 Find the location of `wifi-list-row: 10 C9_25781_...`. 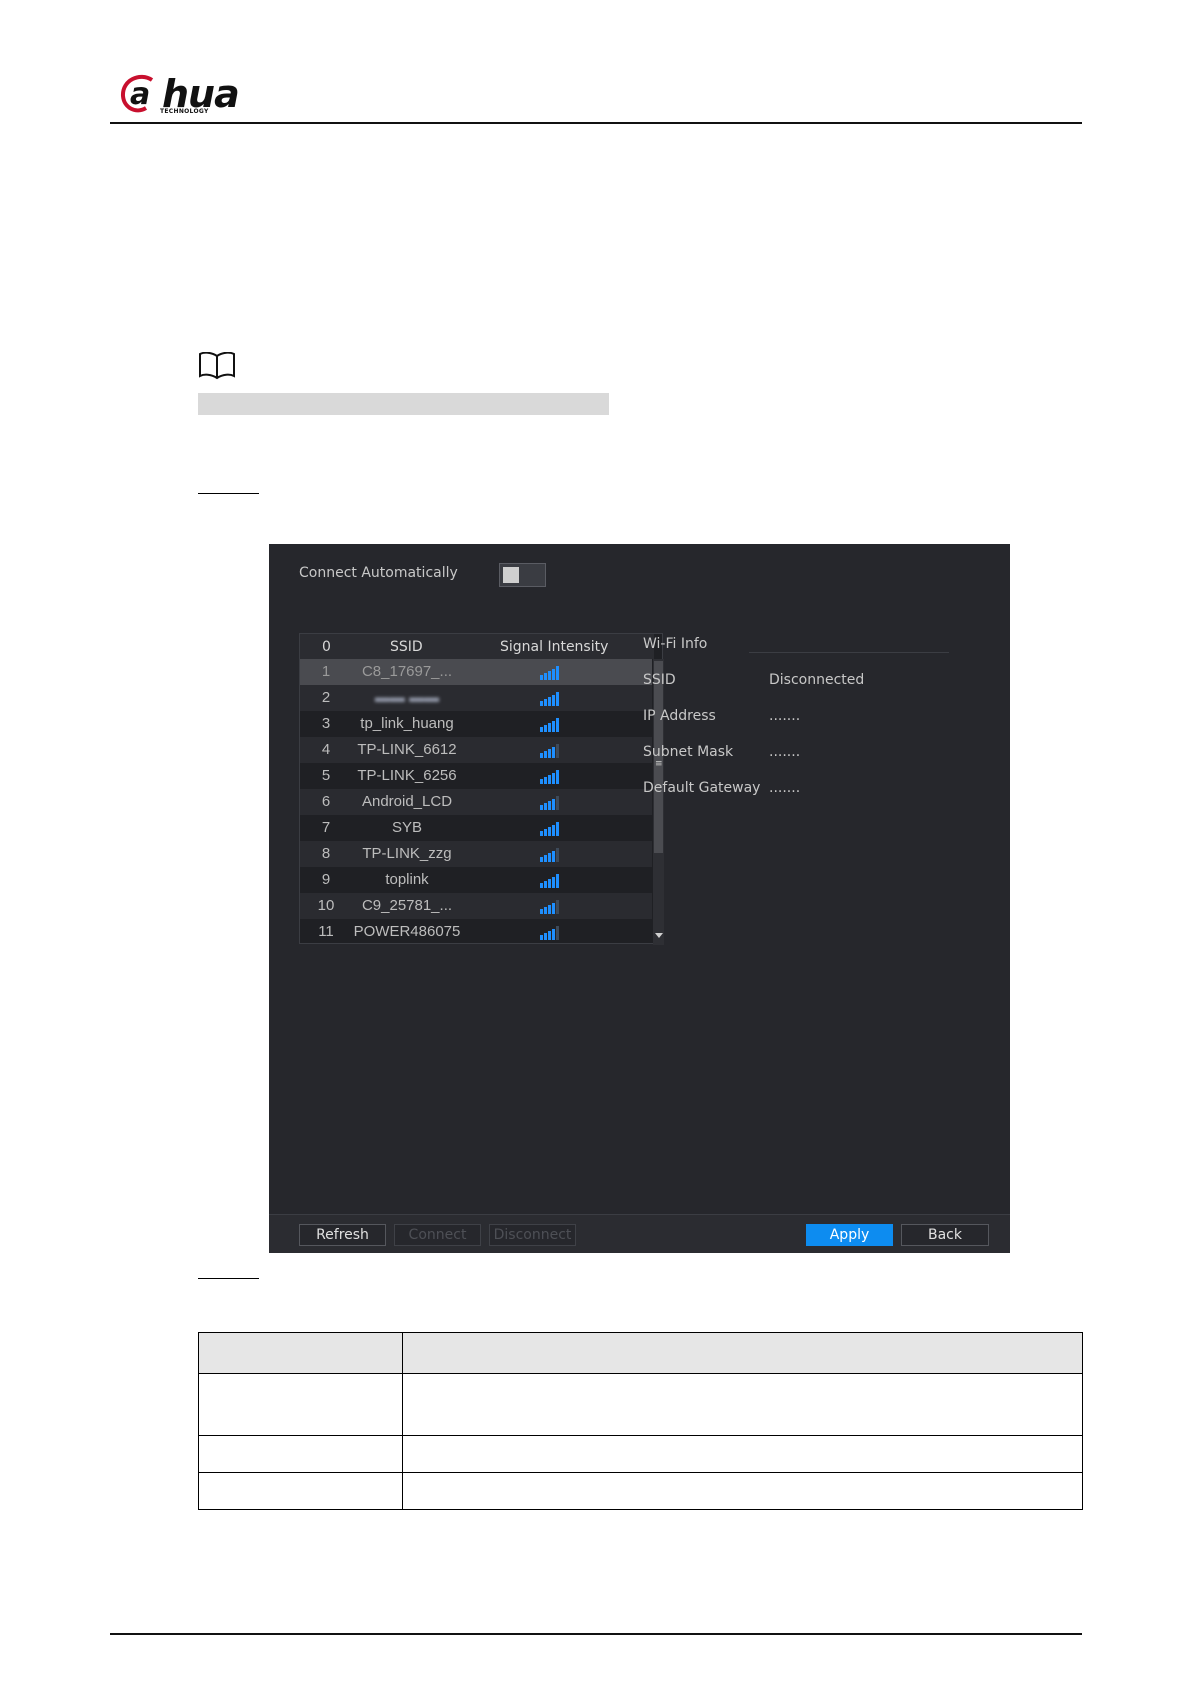

wifi-list-row: 10 C9_25781_... is located at coordinates (476, 906).